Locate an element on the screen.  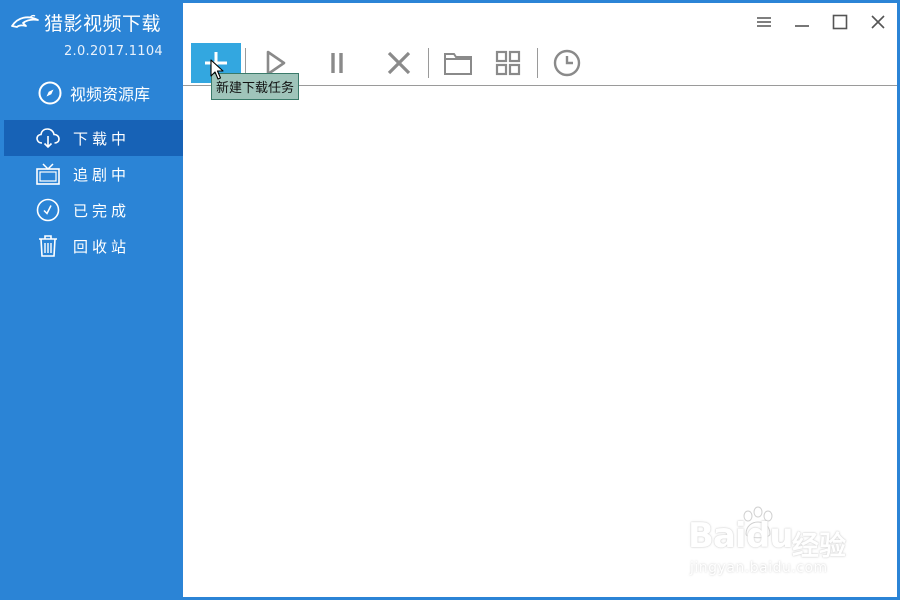
tv-icon is located at coordinates (48, 174).